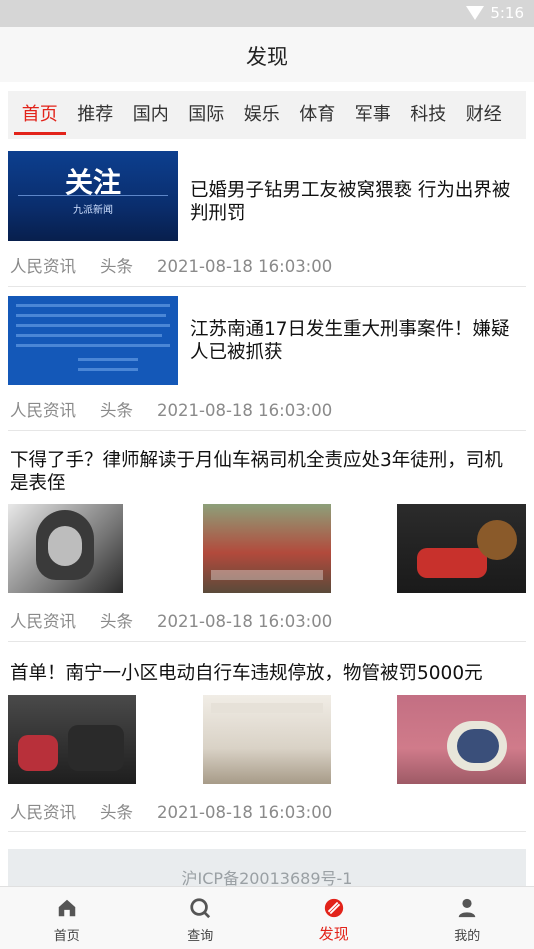 This screenshot has height=949, width=534. What do you see at coordinates (207, 115) in the screenshot?
I see `tab-international: 国际` at bounding box center [207, 115].